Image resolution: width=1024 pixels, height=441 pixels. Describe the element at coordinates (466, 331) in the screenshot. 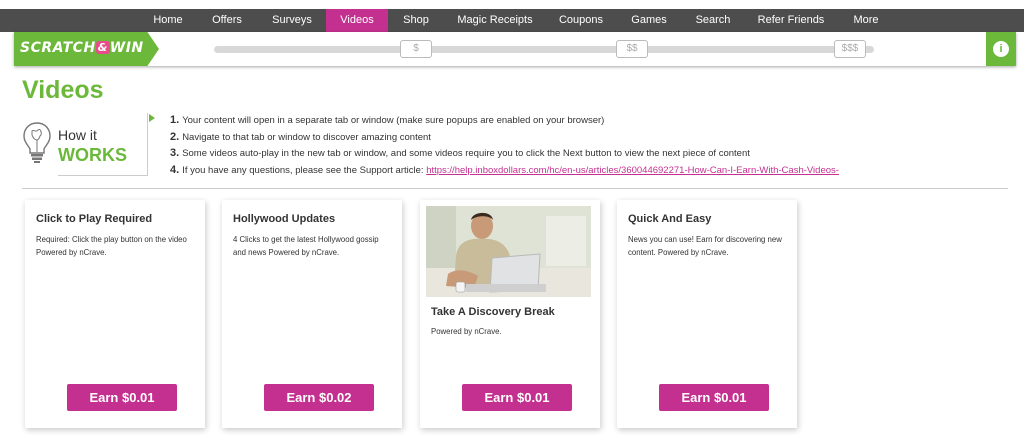

I see `card-description: Powered by nCrave.` at that location.